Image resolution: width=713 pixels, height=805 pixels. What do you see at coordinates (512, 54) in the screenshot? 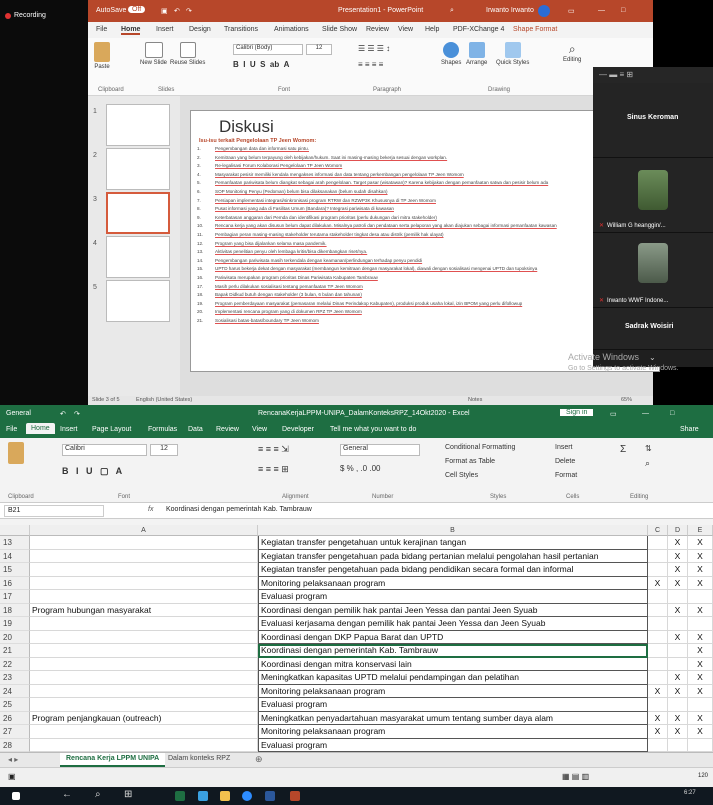
I see `quick-styles-button: Quick Styles` at bounding box center [512, 54].